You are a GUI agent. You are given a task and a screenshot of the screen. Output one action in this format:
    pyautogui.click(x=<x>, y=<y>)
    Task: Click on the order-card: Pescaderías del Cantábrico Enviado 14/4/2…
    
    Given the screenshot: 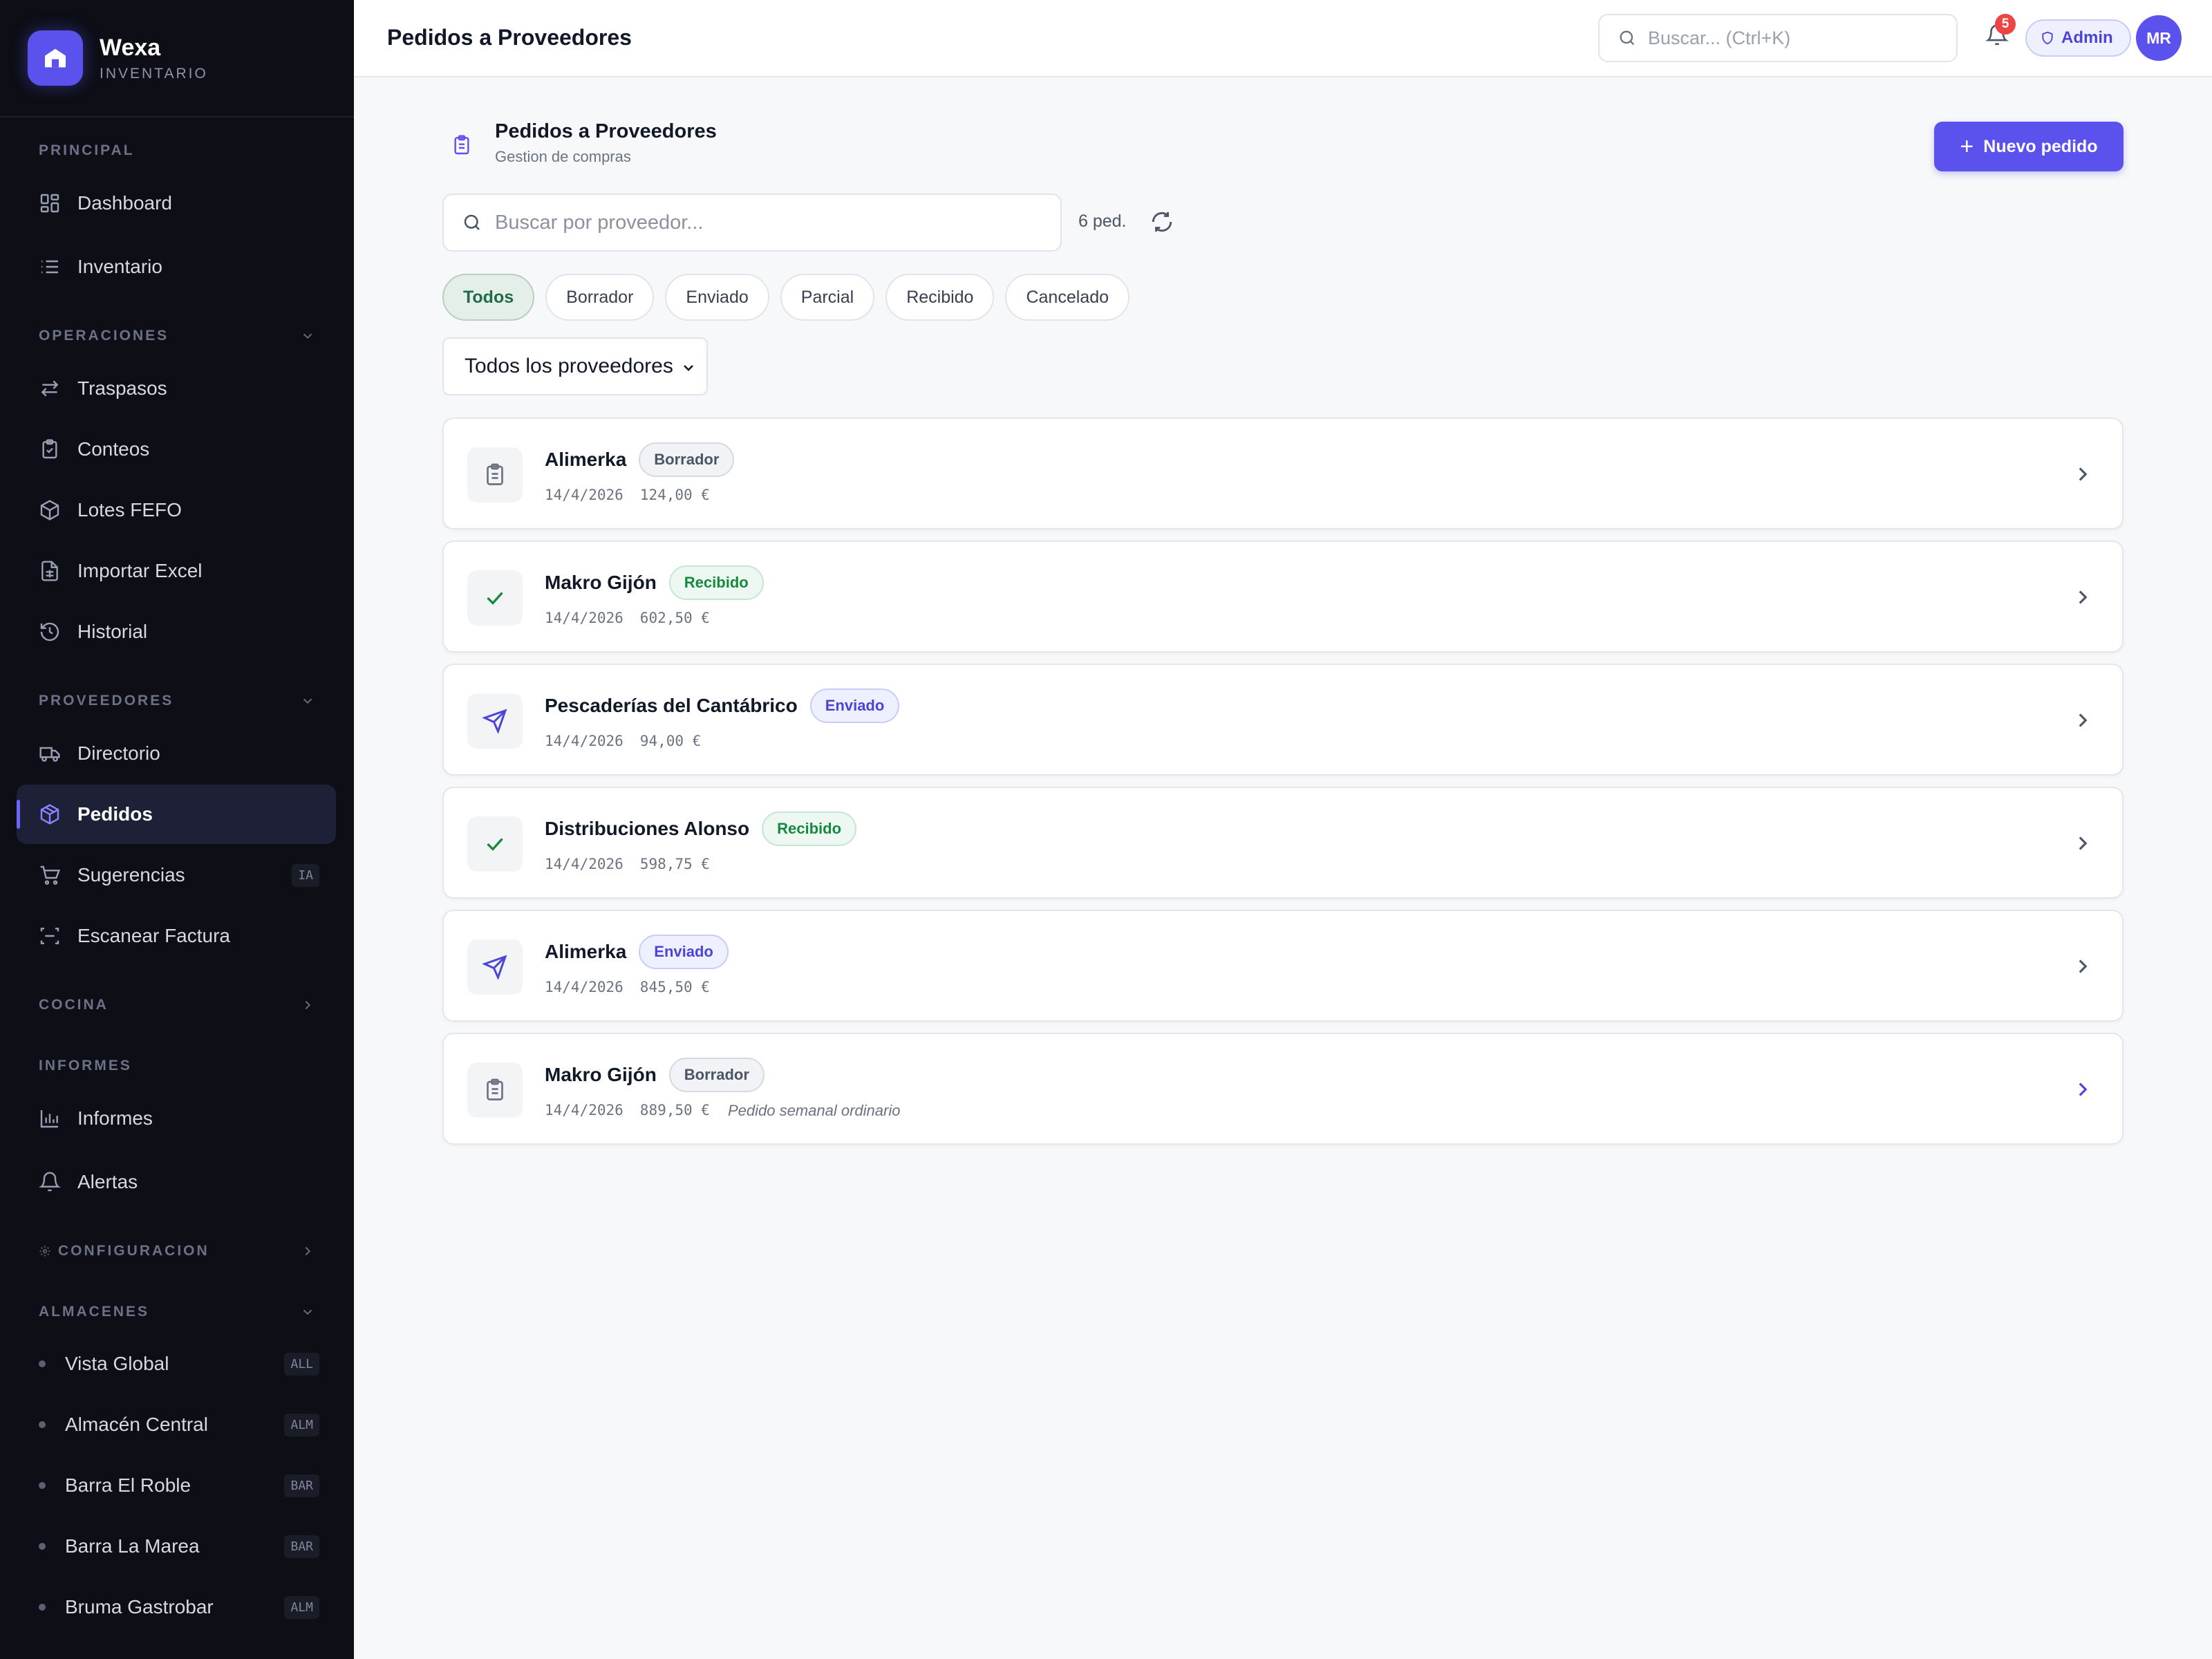 What is the action you would take?
    pyautogui.click(x=1283, y=720)
    